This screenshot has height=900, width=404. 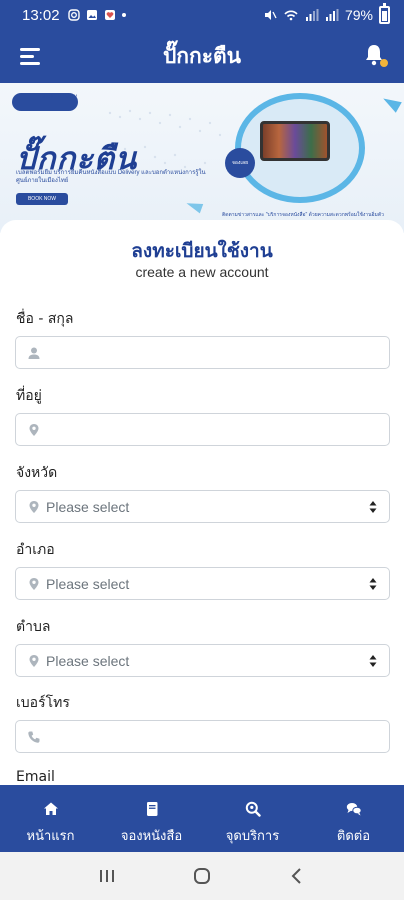 What do you see at coordinates (29, 396) in the screenshot?
I see `address-label: ที่อยู่` at bounding box center [29, 396].